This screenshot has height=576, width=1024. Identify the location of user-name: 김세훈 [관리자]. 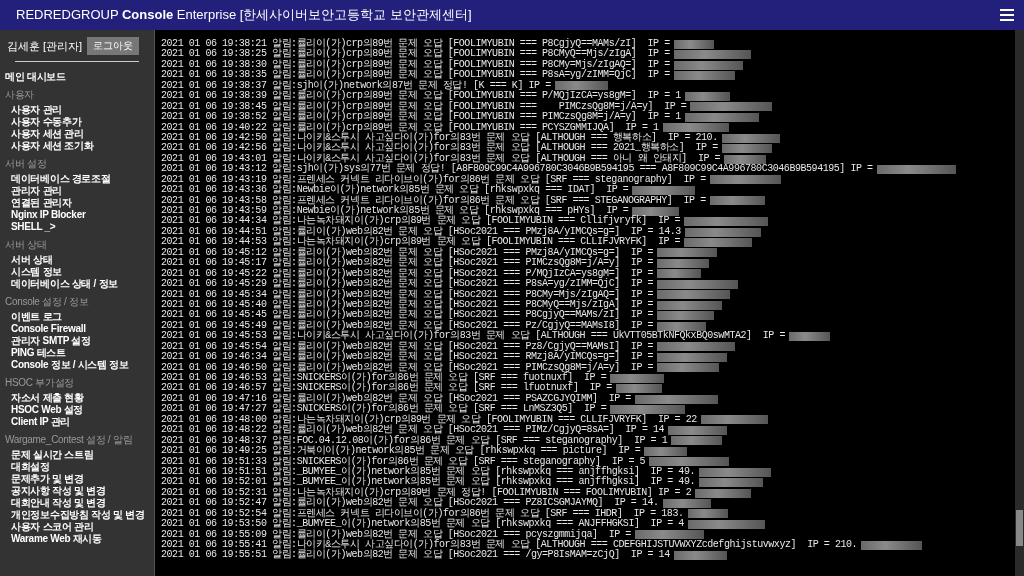
(44, 46).